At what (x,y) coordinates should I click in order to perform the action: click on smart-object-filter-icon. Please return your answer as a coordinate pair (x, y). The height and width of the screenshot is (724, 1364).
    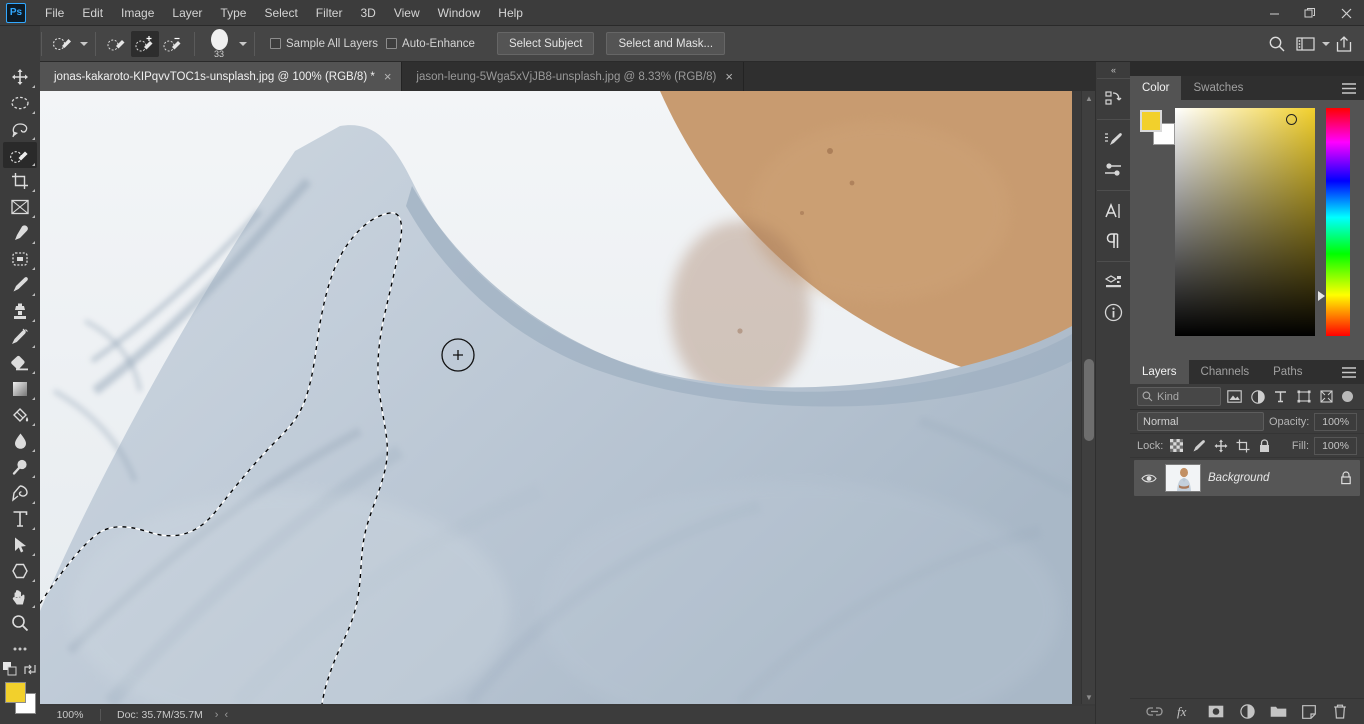
    Looking at the image, I should click on (1326, 396).